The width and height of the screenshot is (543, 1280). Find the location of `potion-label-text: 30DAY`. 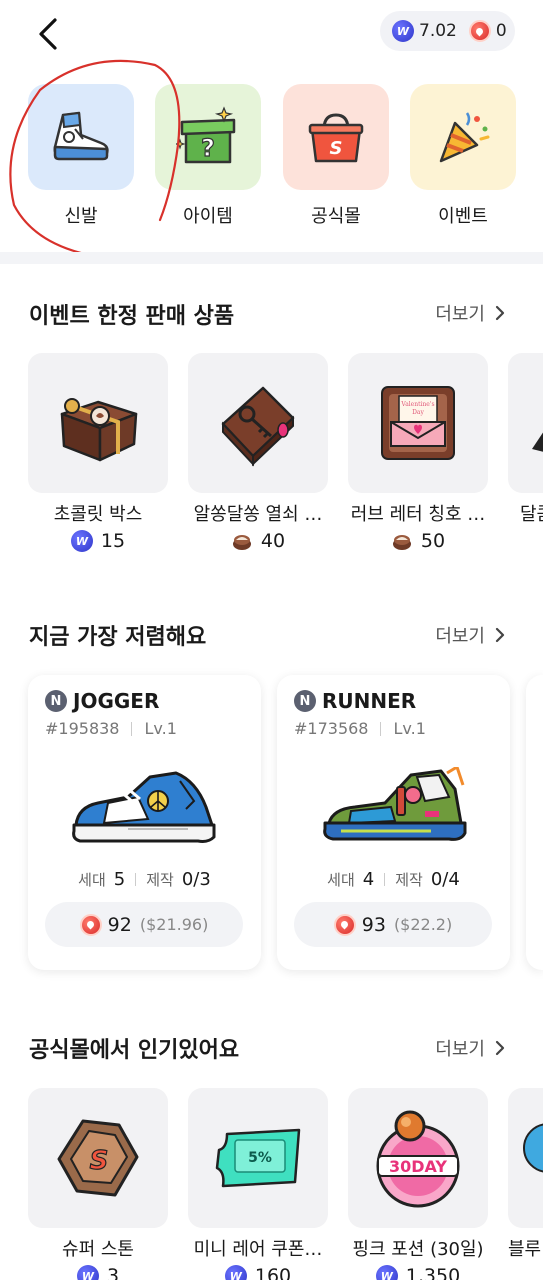

potion-label-text: 30DAY is located at coordinates (418, 1166).